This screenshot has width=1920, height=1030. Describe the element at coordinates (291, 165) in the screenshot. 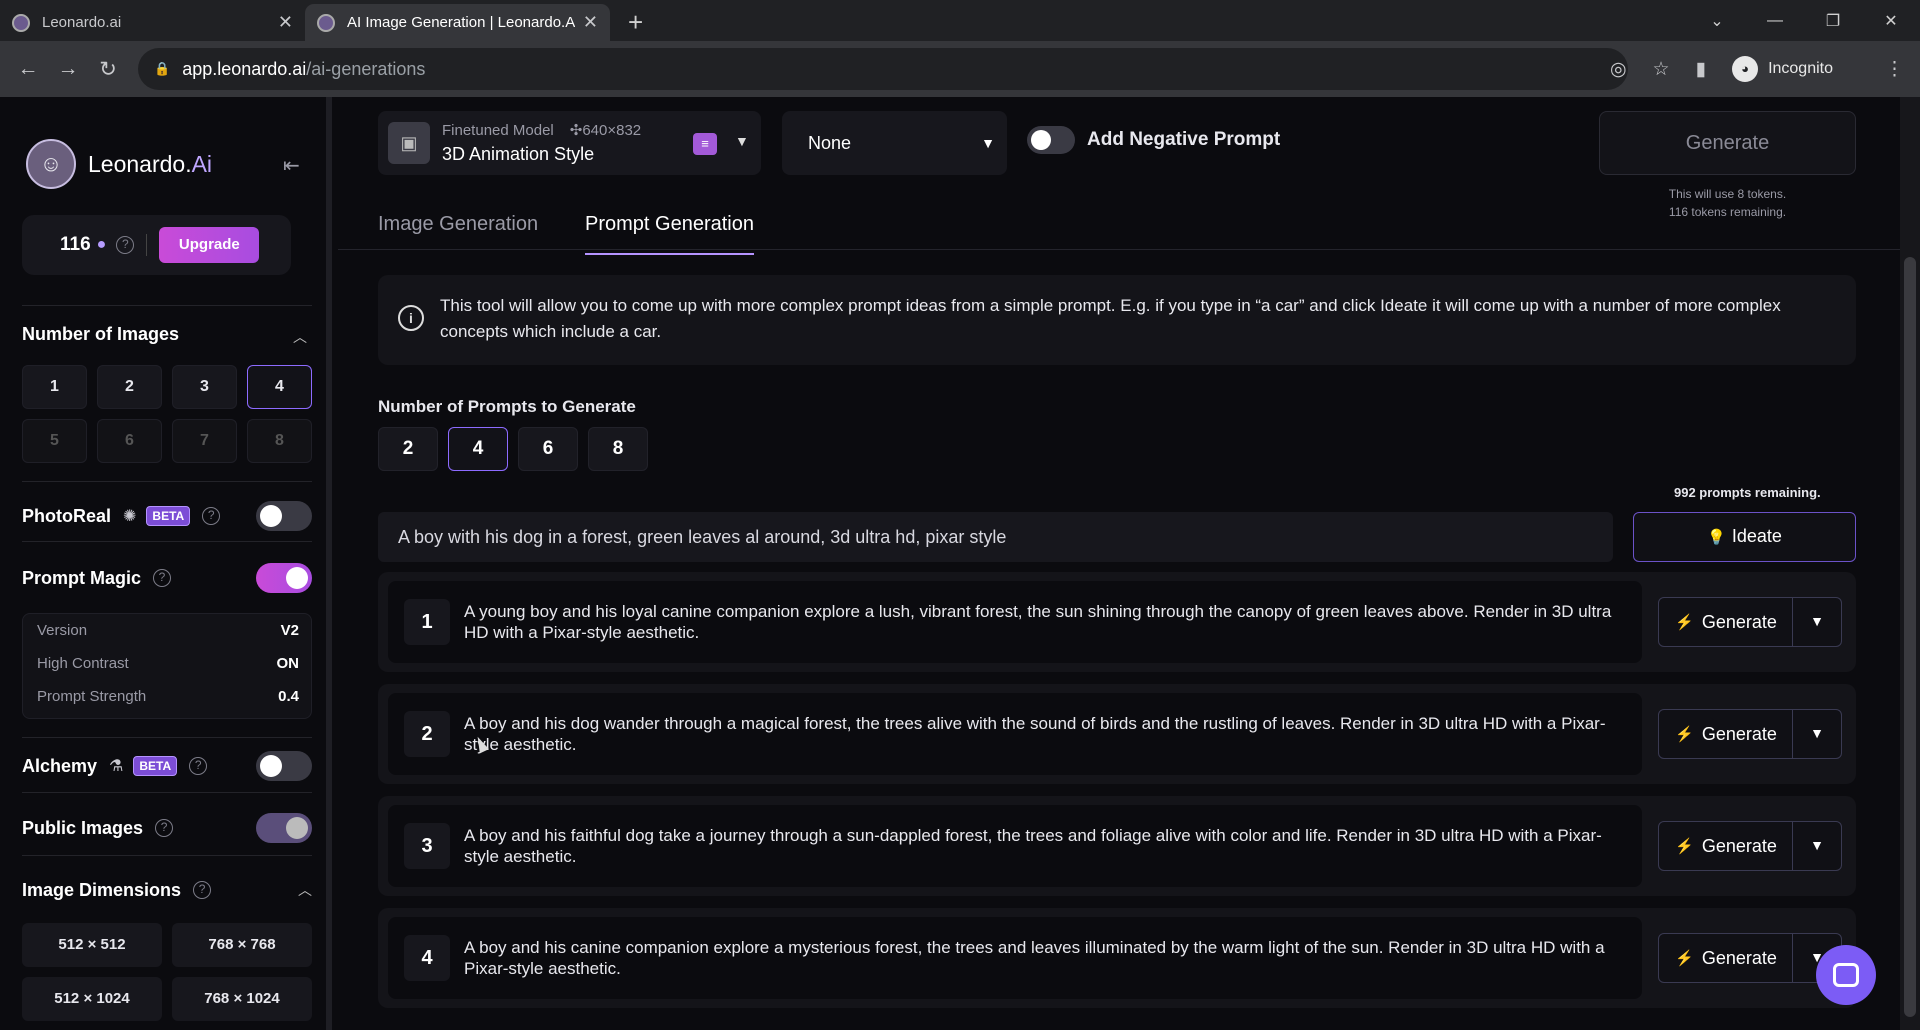

I see `collapse-sidebar-icon: ⇤` at that location.